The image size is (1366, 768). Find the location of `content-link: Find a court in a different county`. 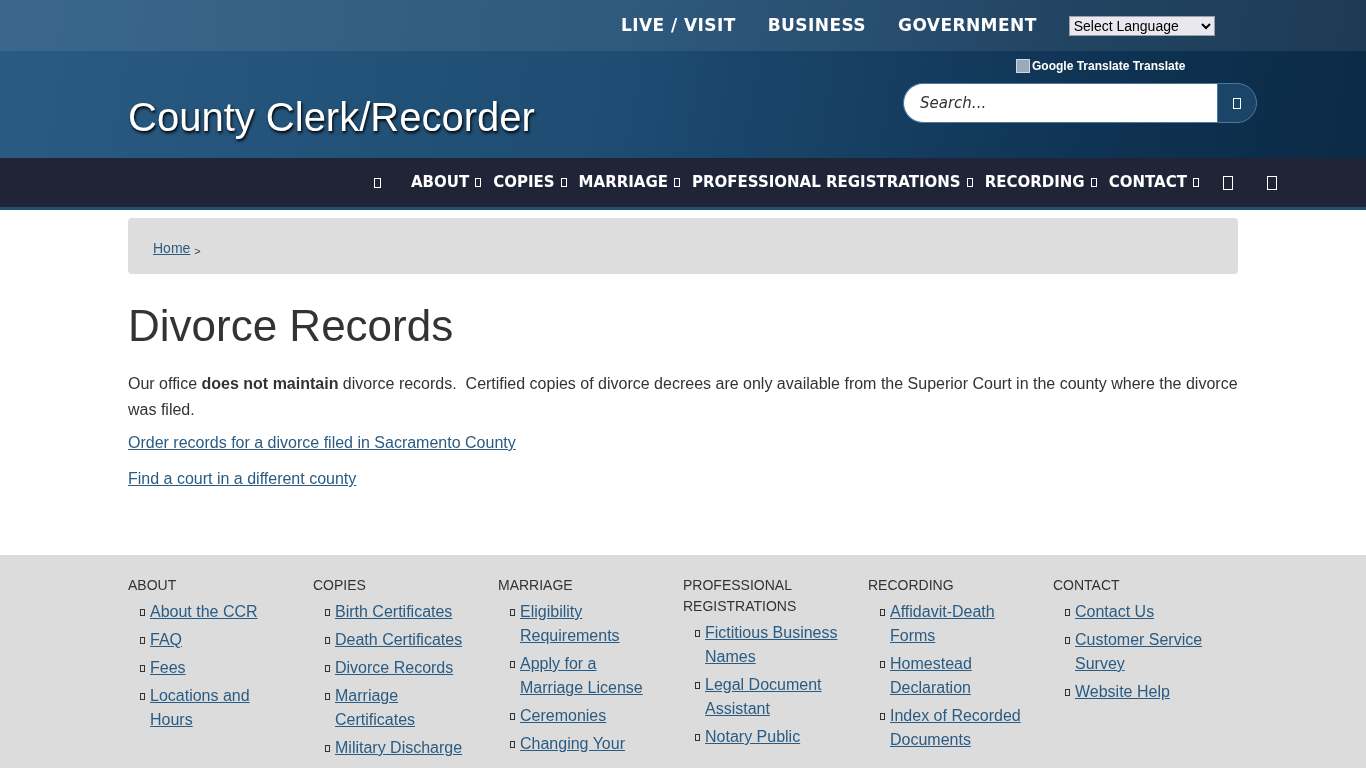

content-link: Find a court in a different county is located at coordinates (242, 479).